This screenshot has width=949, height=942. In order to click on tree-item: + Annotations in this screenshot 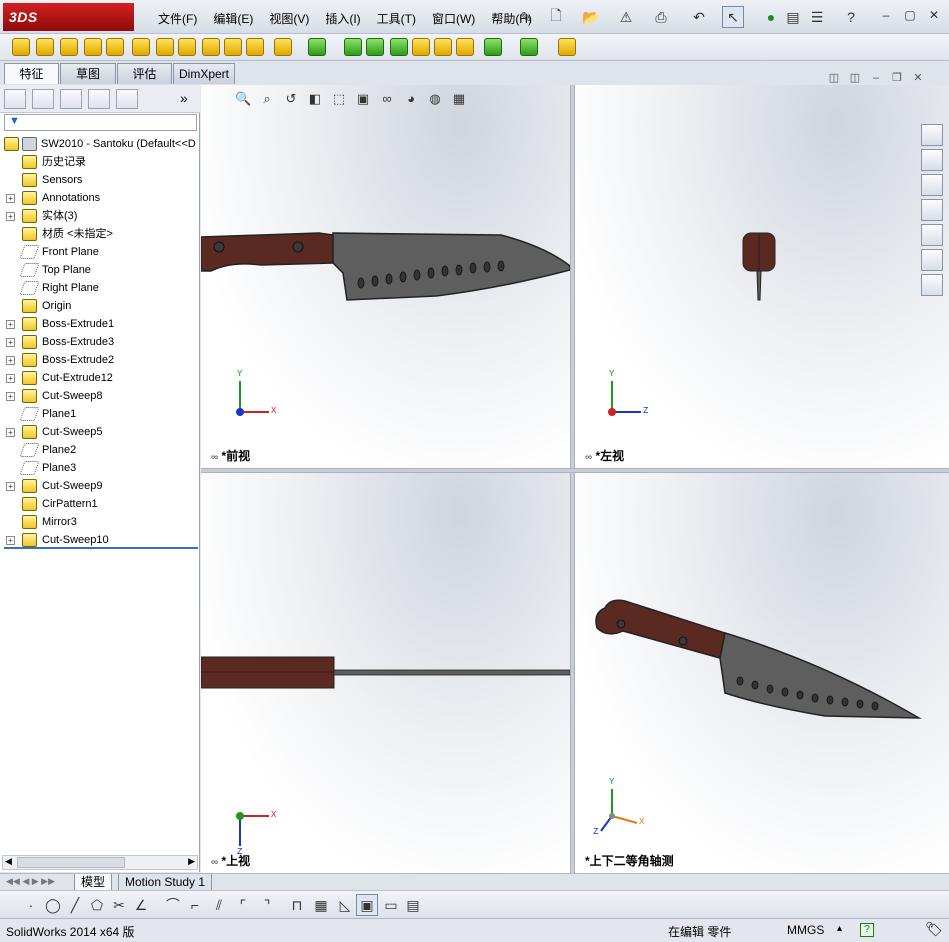, I will do `click(100, 198)`.